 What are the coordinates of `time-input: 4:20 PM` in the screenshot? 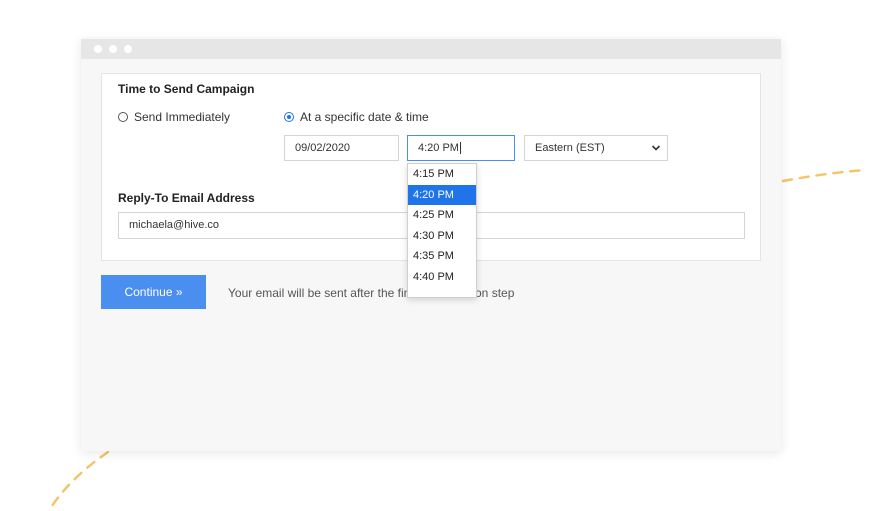 It's located at (461, 148).